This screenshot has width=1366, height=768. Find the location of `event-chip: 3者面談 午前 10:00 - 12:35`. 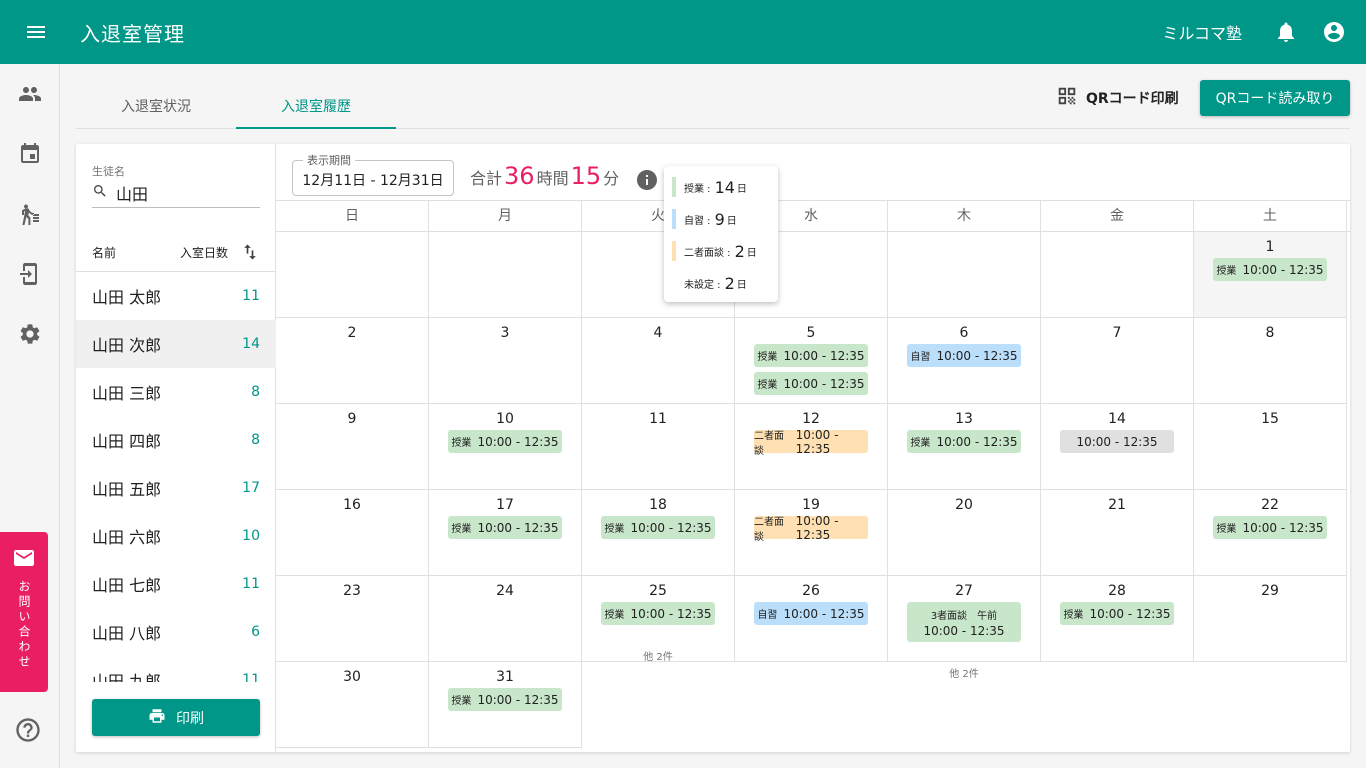

event-chip: 3者面談 午前 10:00 - 12:35 is located at coordinates (964, 622).